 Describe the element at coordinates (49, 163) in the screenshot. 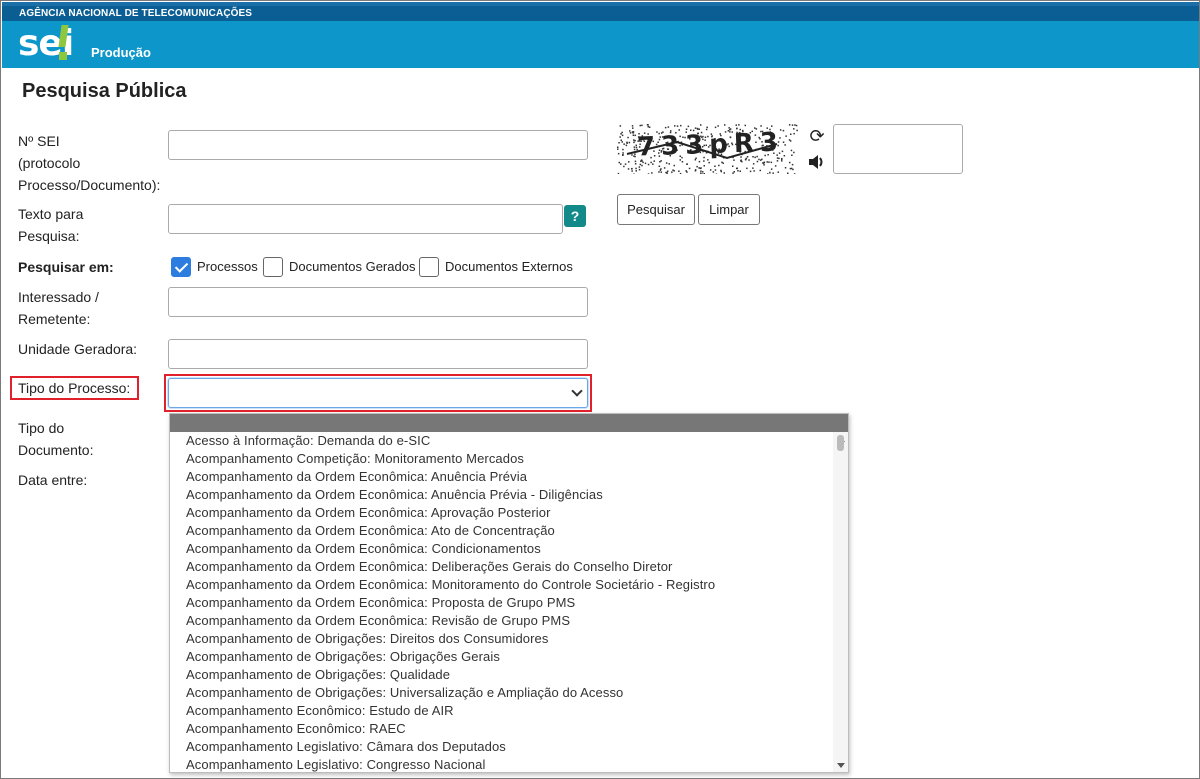

I see `nsei-label-line: (protocolo` at that location.